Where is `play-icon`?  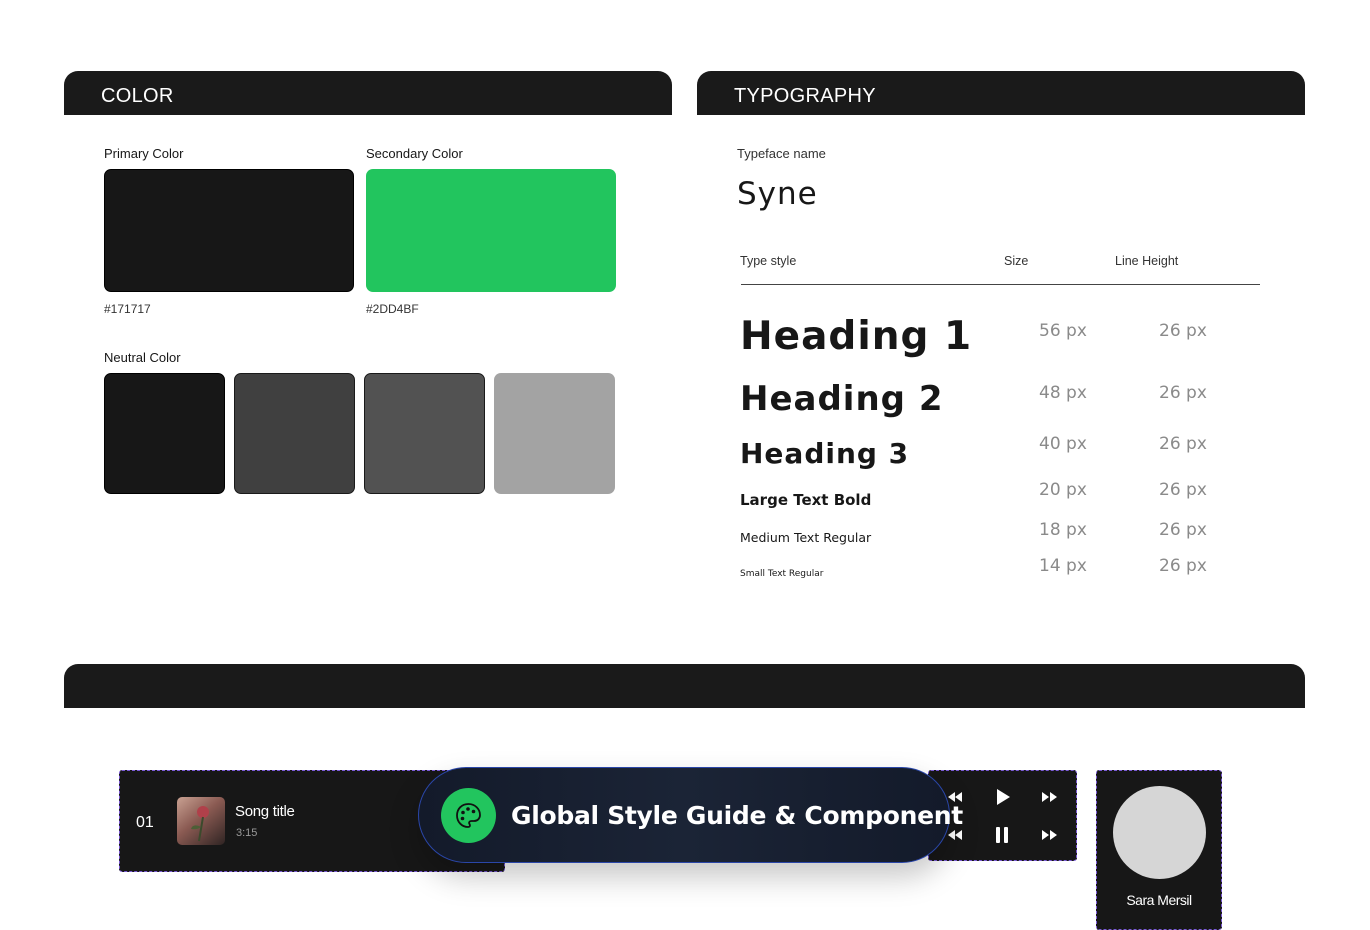 play-icon is located at coordinates (1003, 797).